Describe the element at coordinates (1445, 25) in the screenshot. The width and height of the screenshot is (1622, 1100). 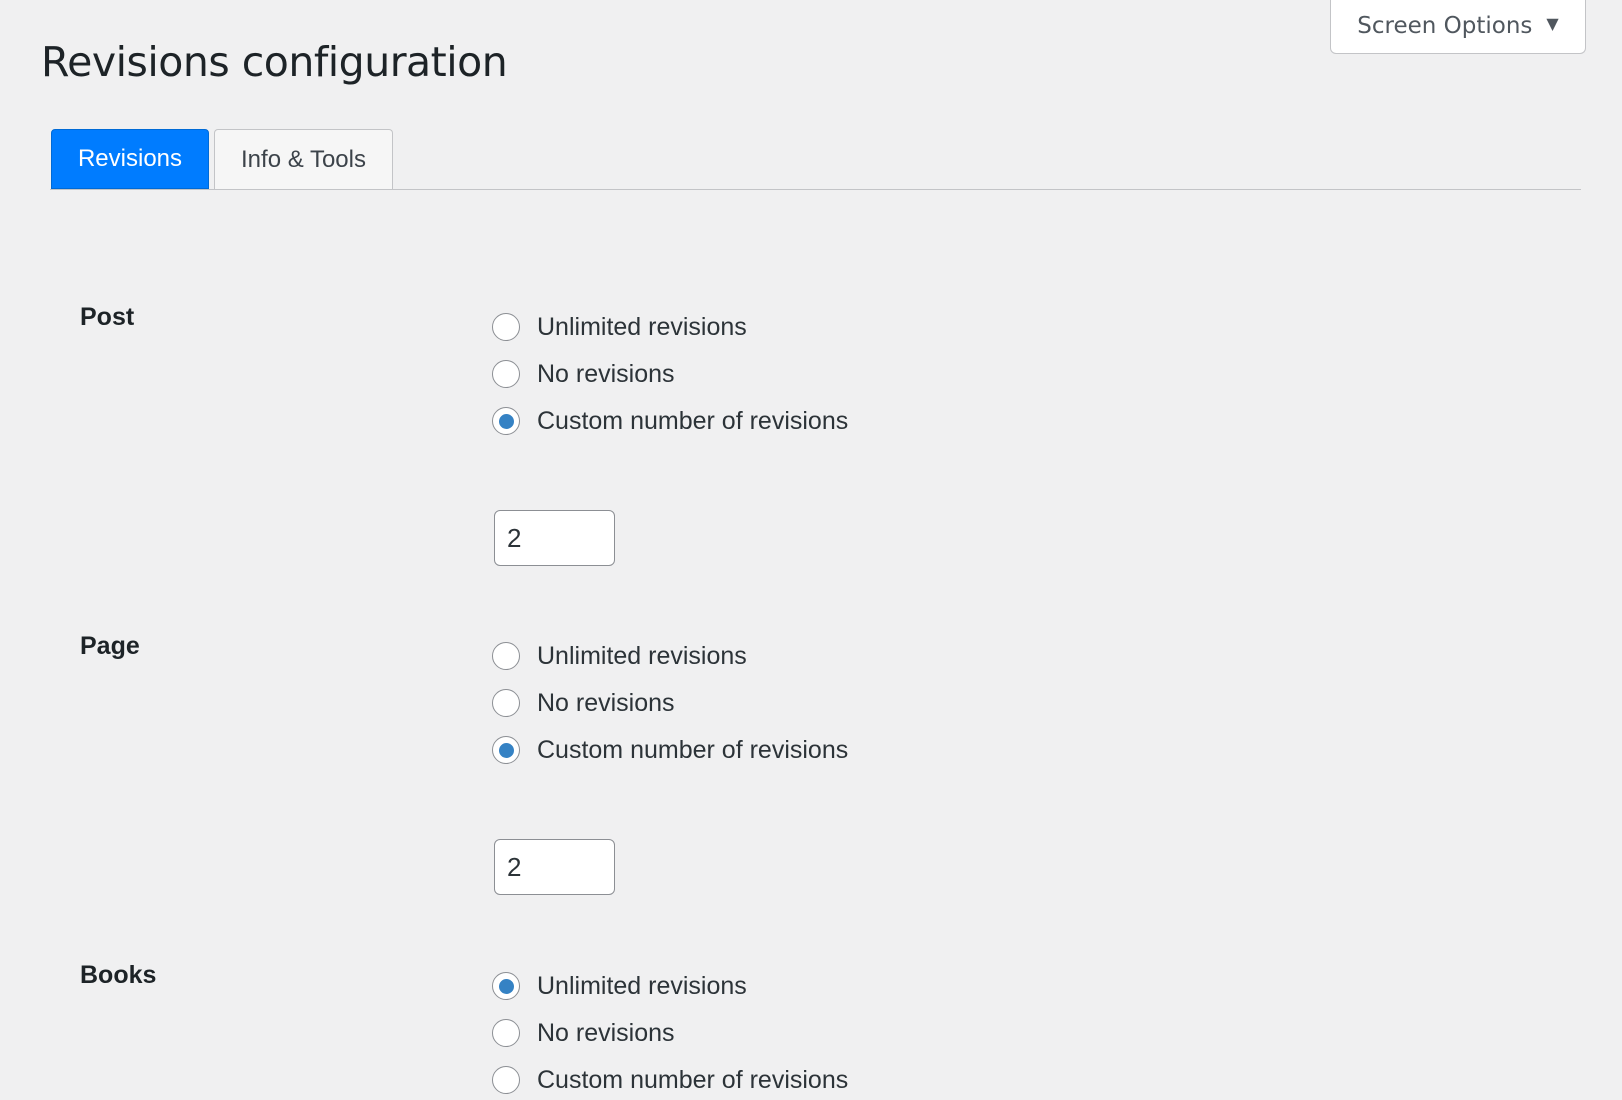
I see `screen-options-label: Screen Options` at that location.